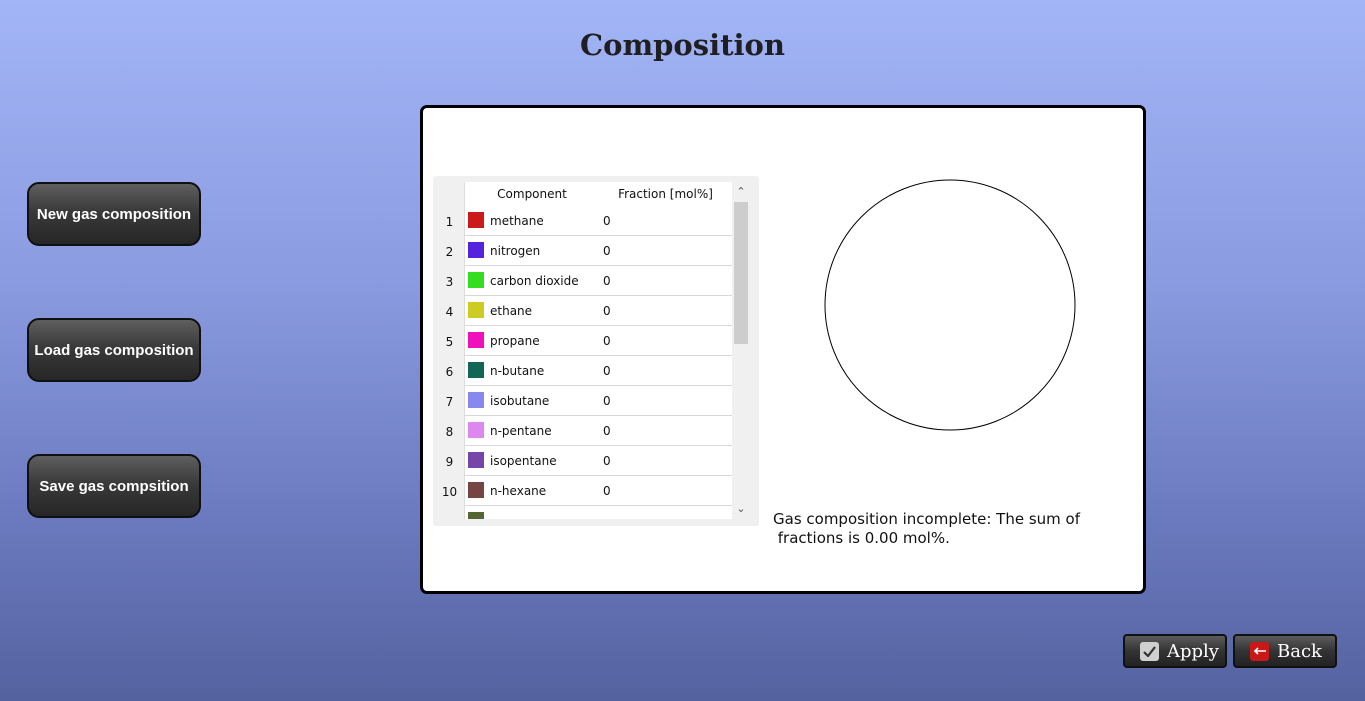  I want to click on table-row, so click(583, 512).